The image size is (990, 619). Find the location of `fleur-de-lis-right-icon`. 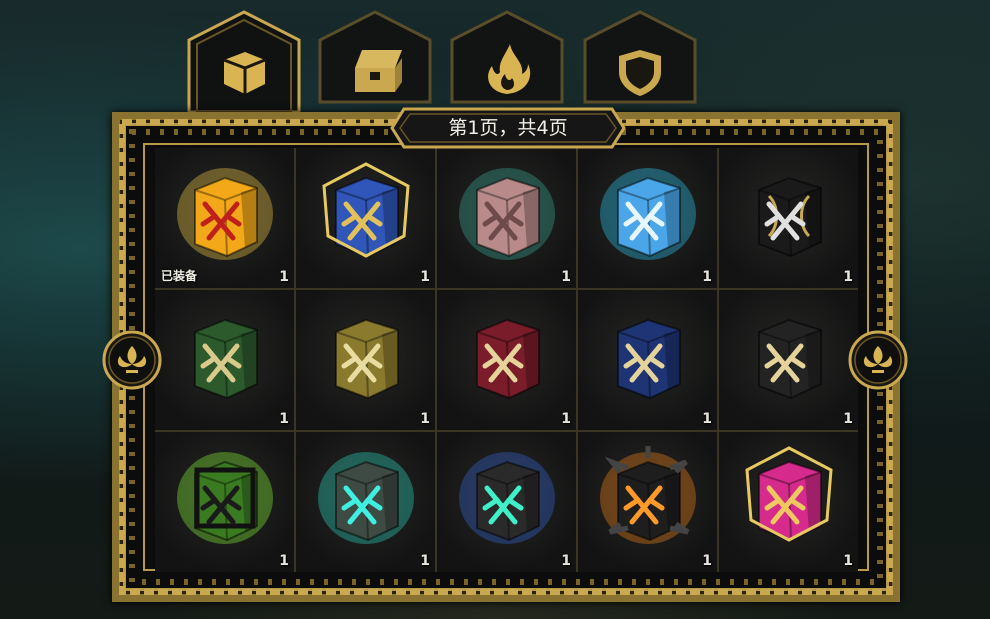

fleur-de-lis-right-icon is located at coordinates (878, 360).